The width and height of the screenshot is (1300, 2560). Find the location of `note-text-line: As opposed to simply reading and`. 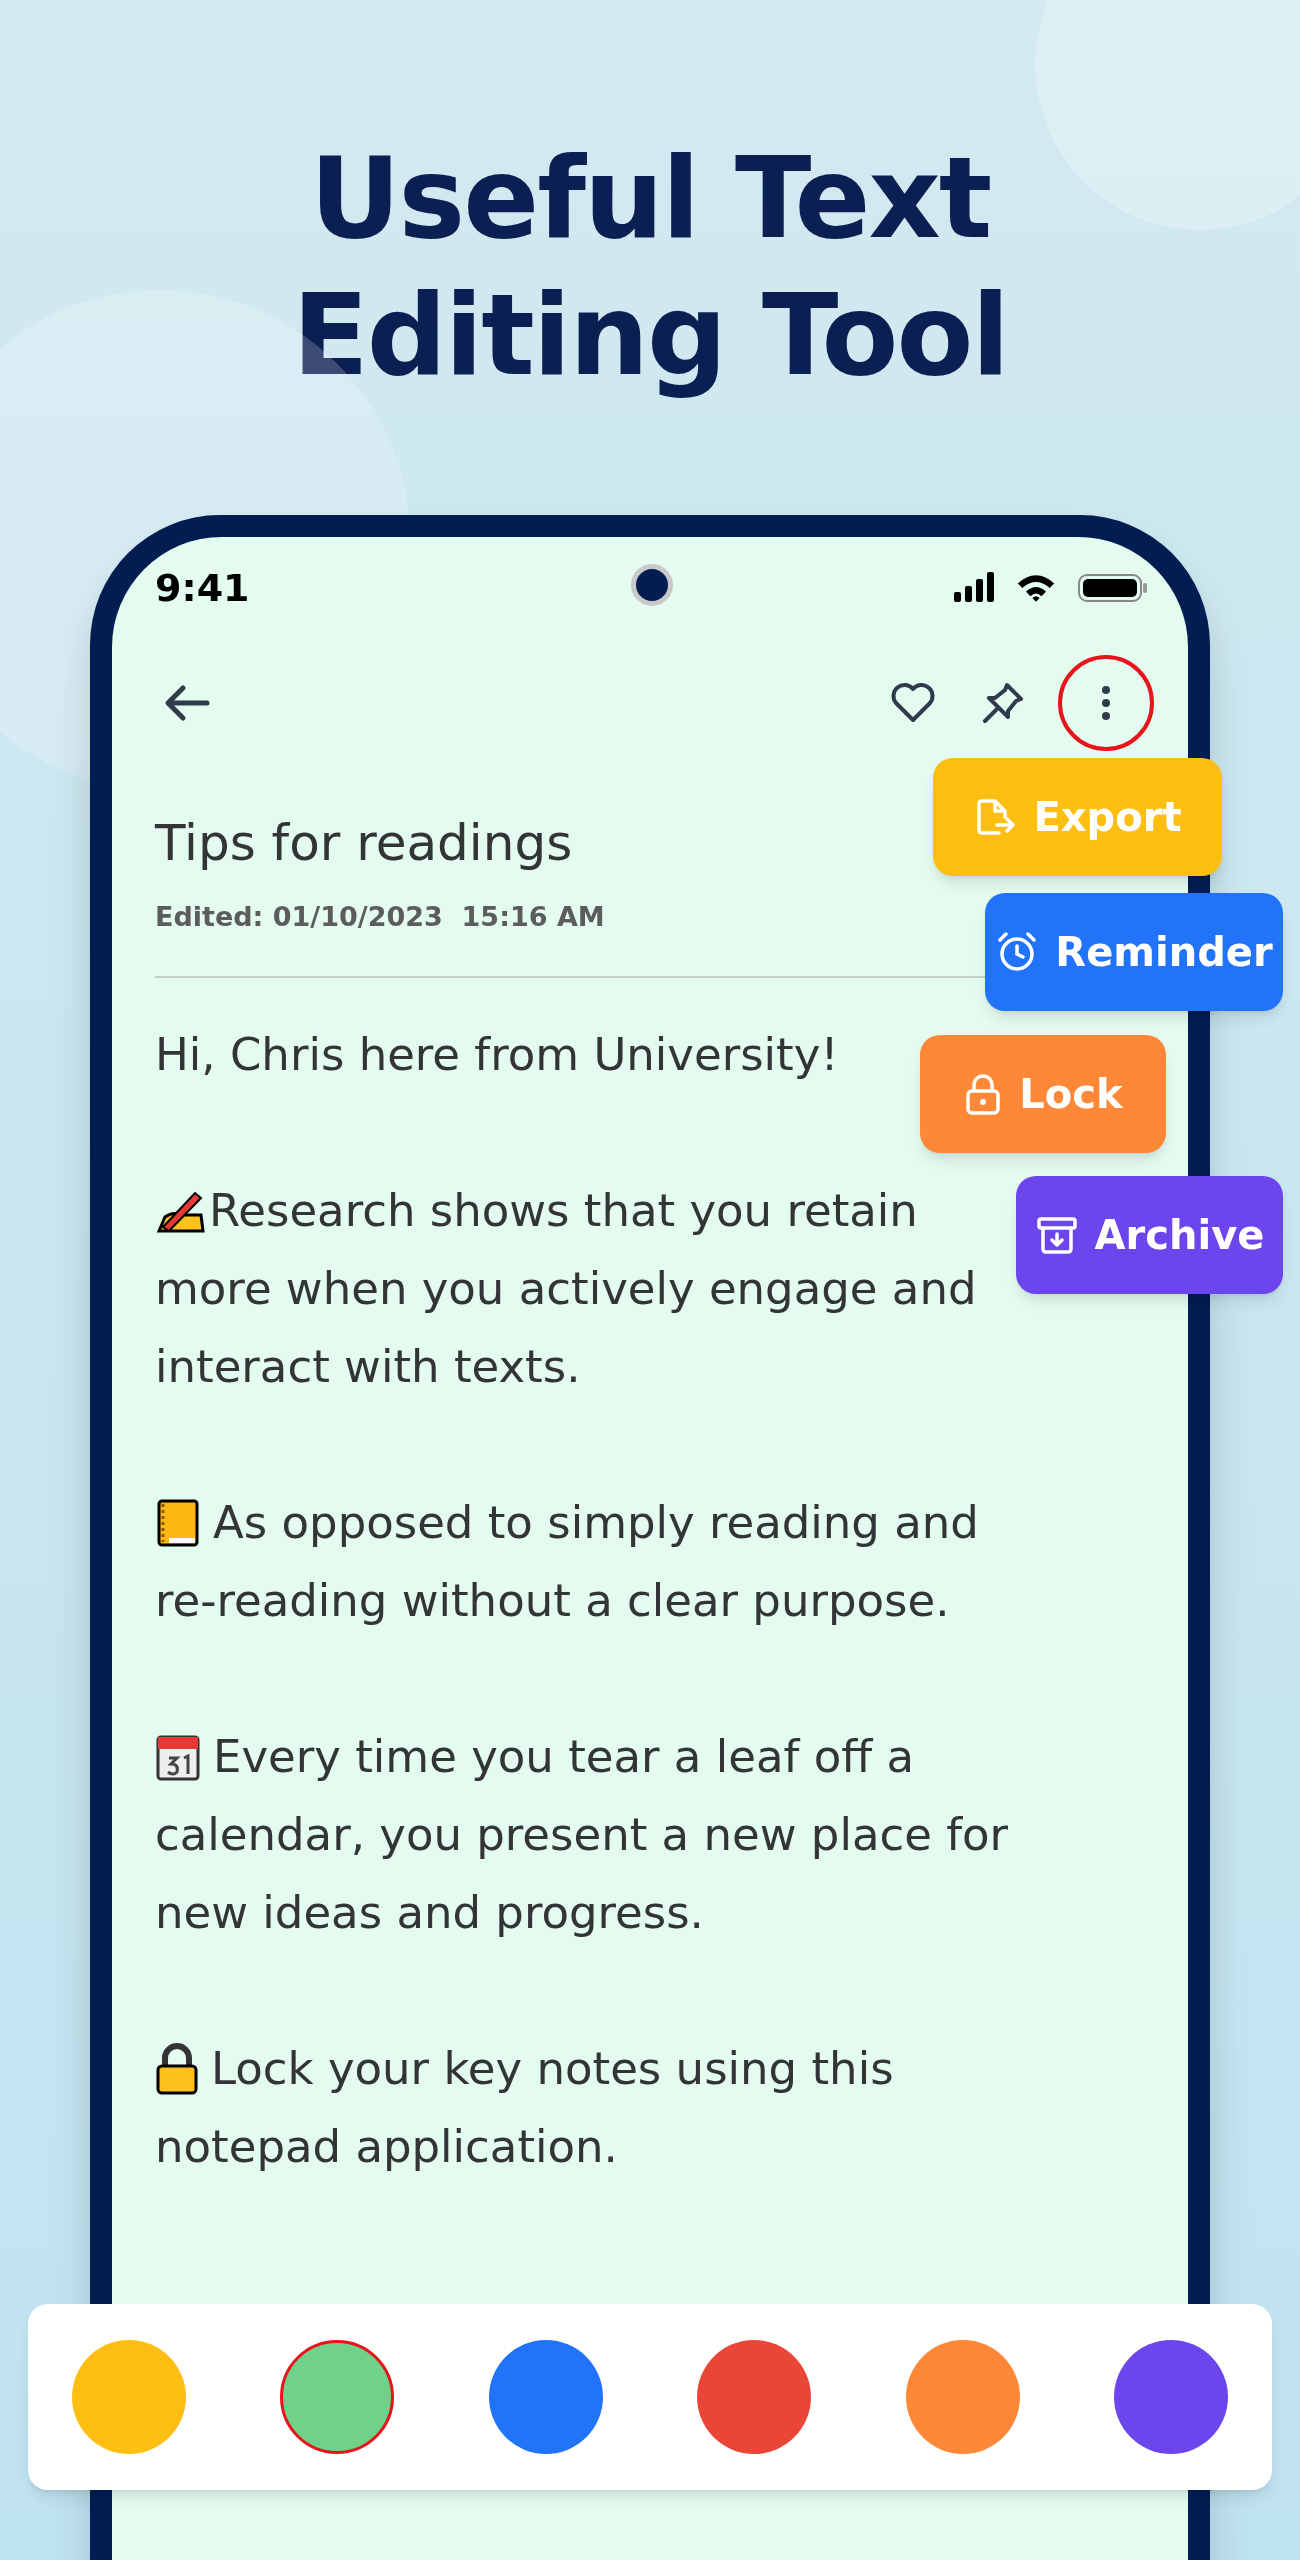

note-text-line: As opposed to simply reading and is located at coordinates (596, 1522).